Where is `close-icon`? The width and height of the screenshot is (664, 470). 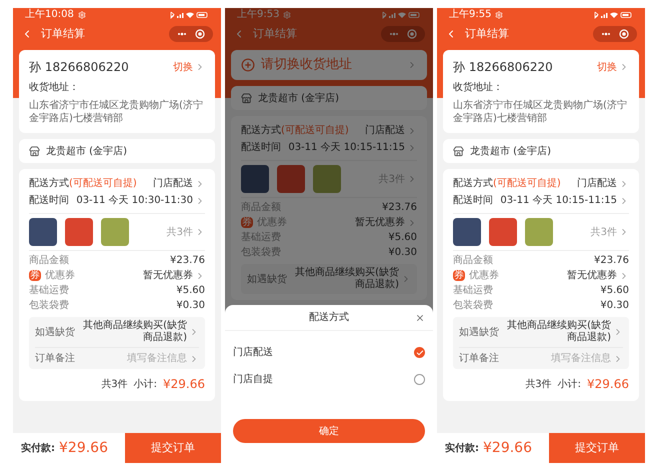 close-icon is located at coordinates (420, 318).